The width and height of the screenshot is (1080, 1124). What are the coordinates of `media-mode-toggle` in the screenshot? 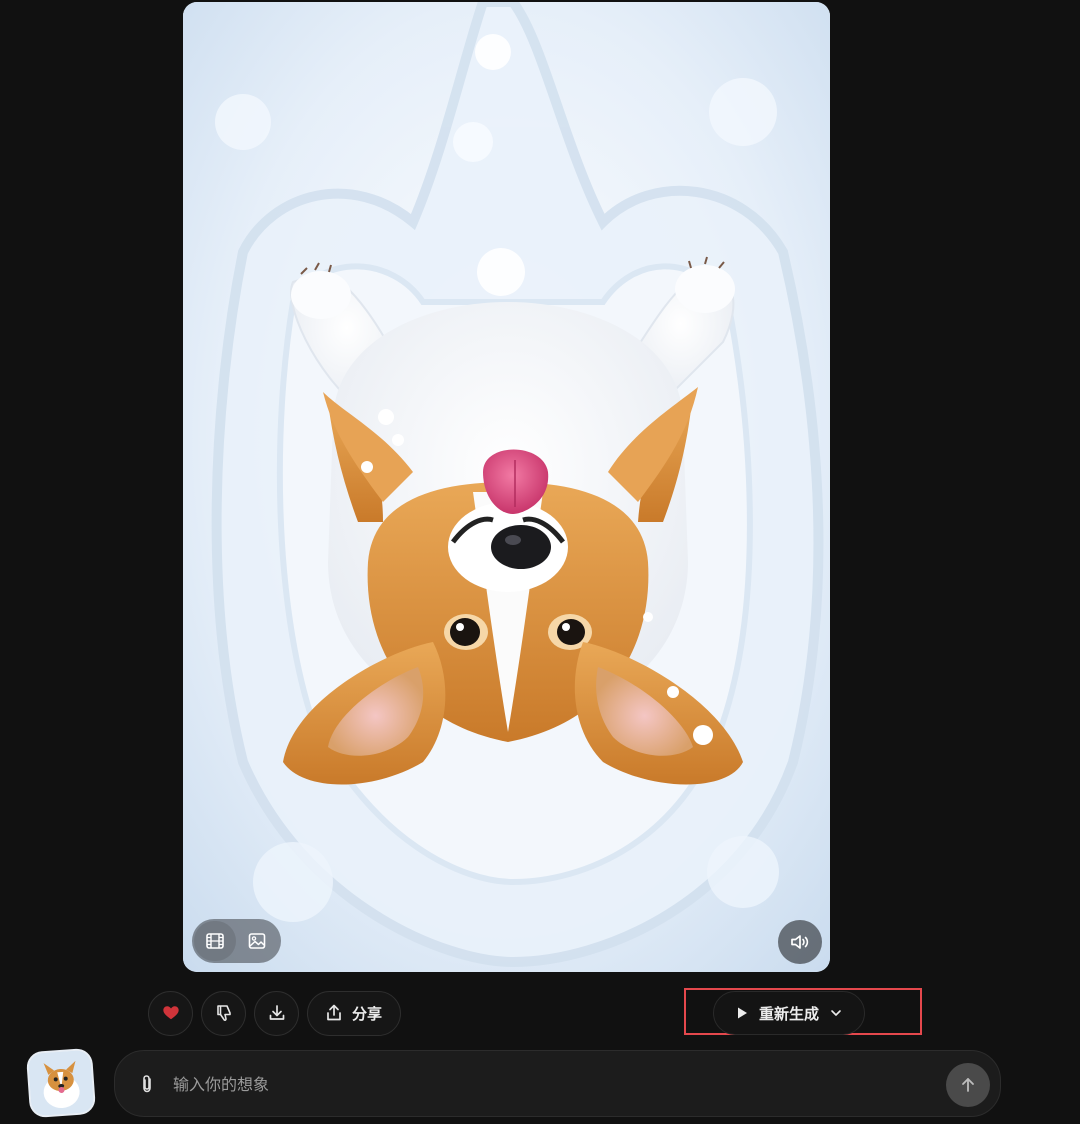 It's located at (236, 941).